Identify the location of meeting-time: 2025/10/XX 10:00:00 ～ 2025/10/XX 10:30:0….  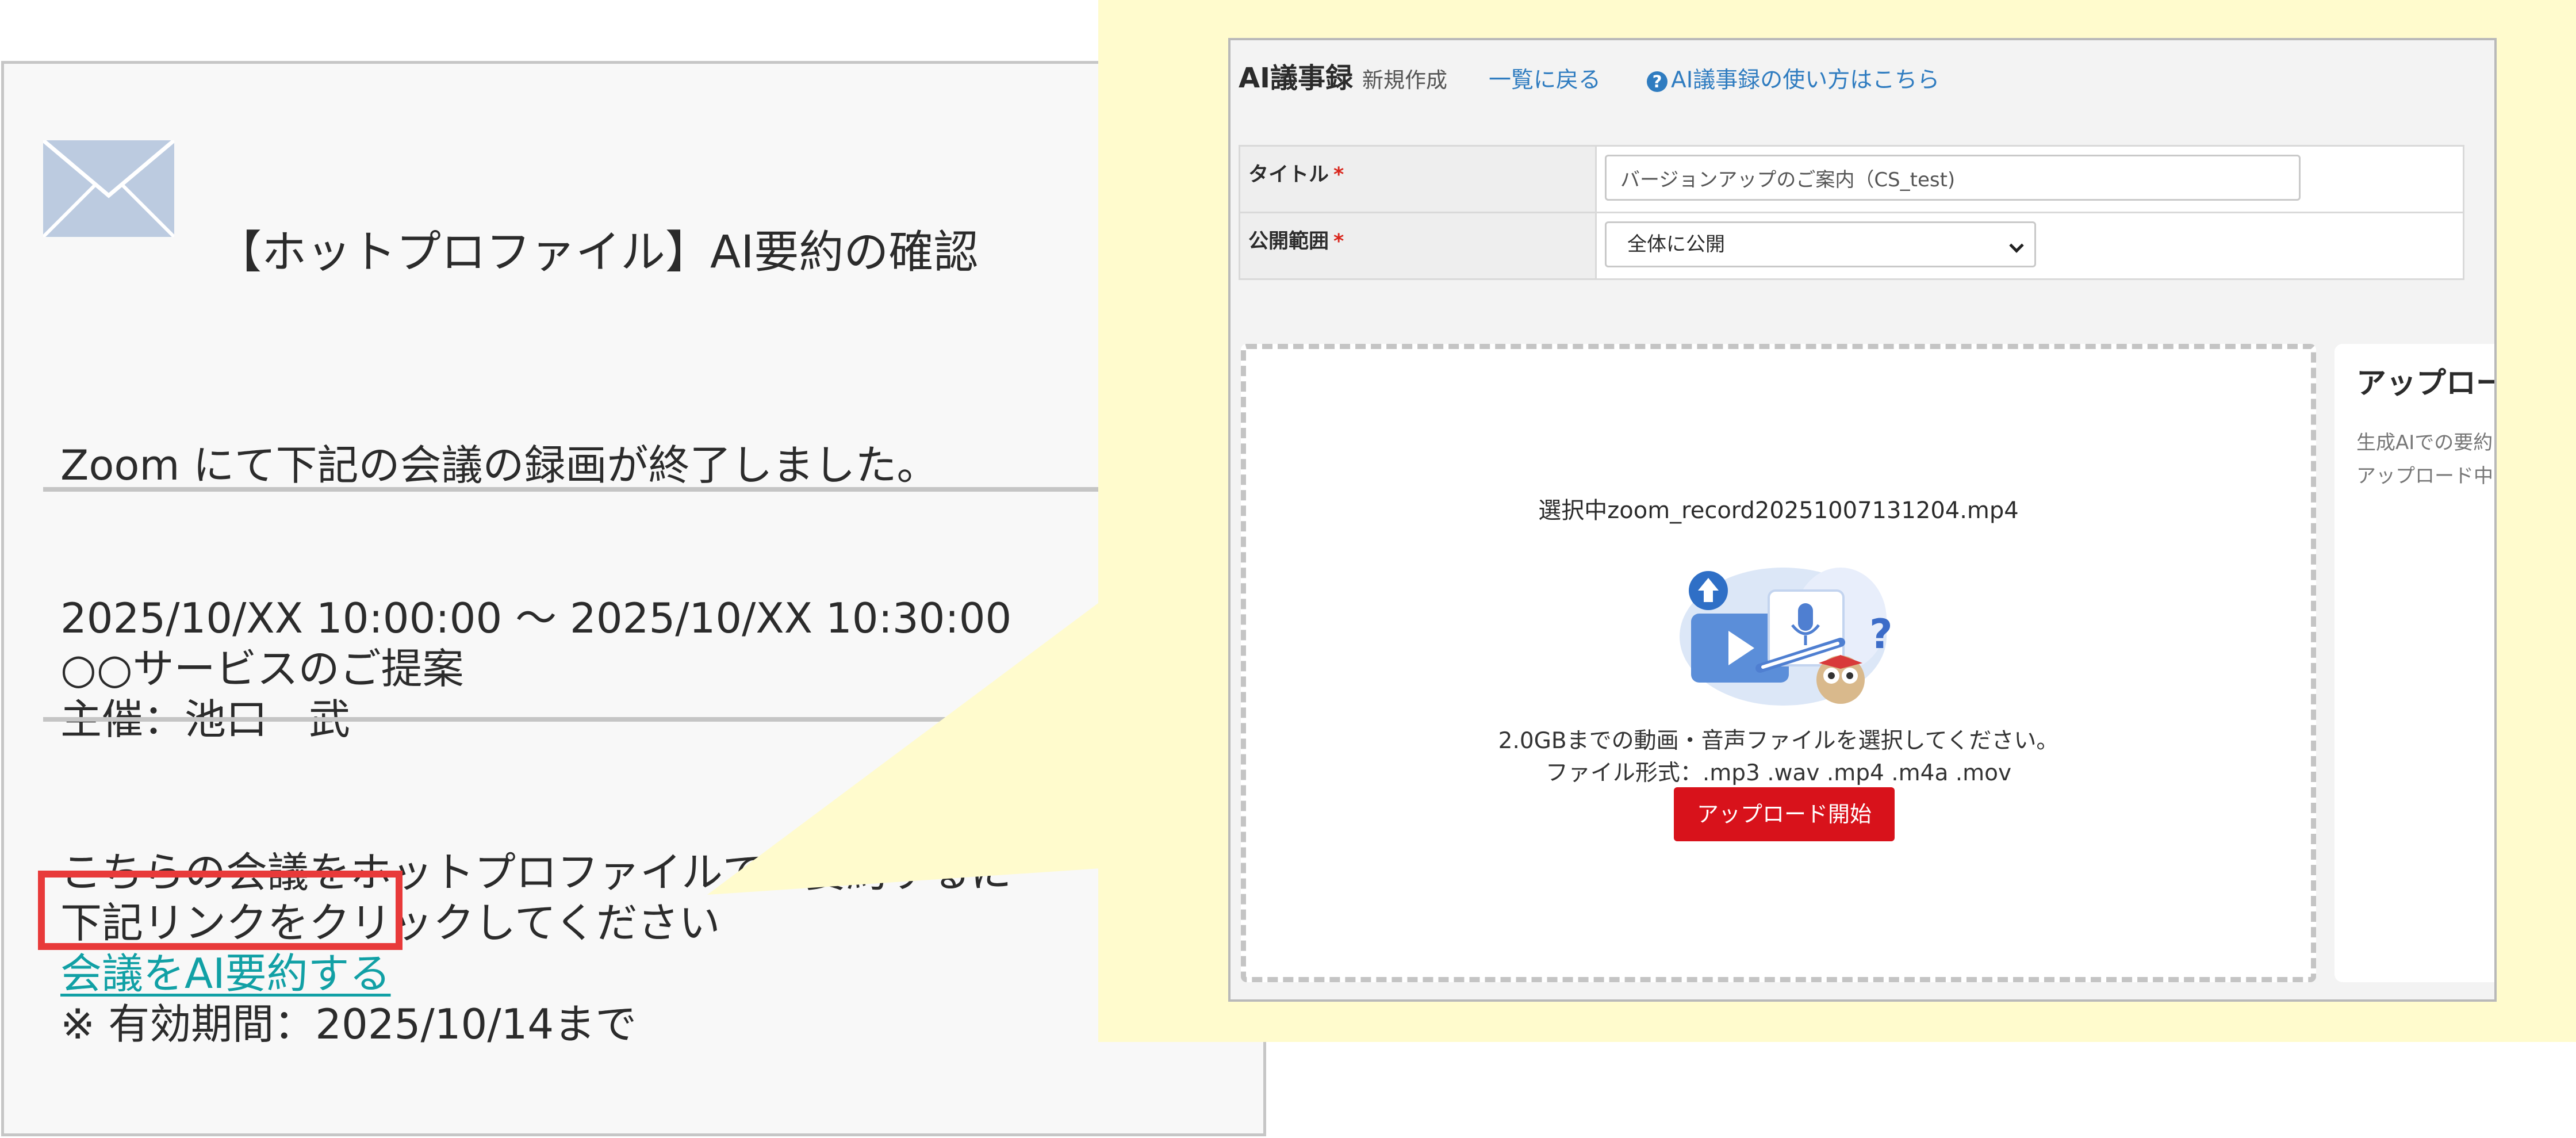
(536, 618).